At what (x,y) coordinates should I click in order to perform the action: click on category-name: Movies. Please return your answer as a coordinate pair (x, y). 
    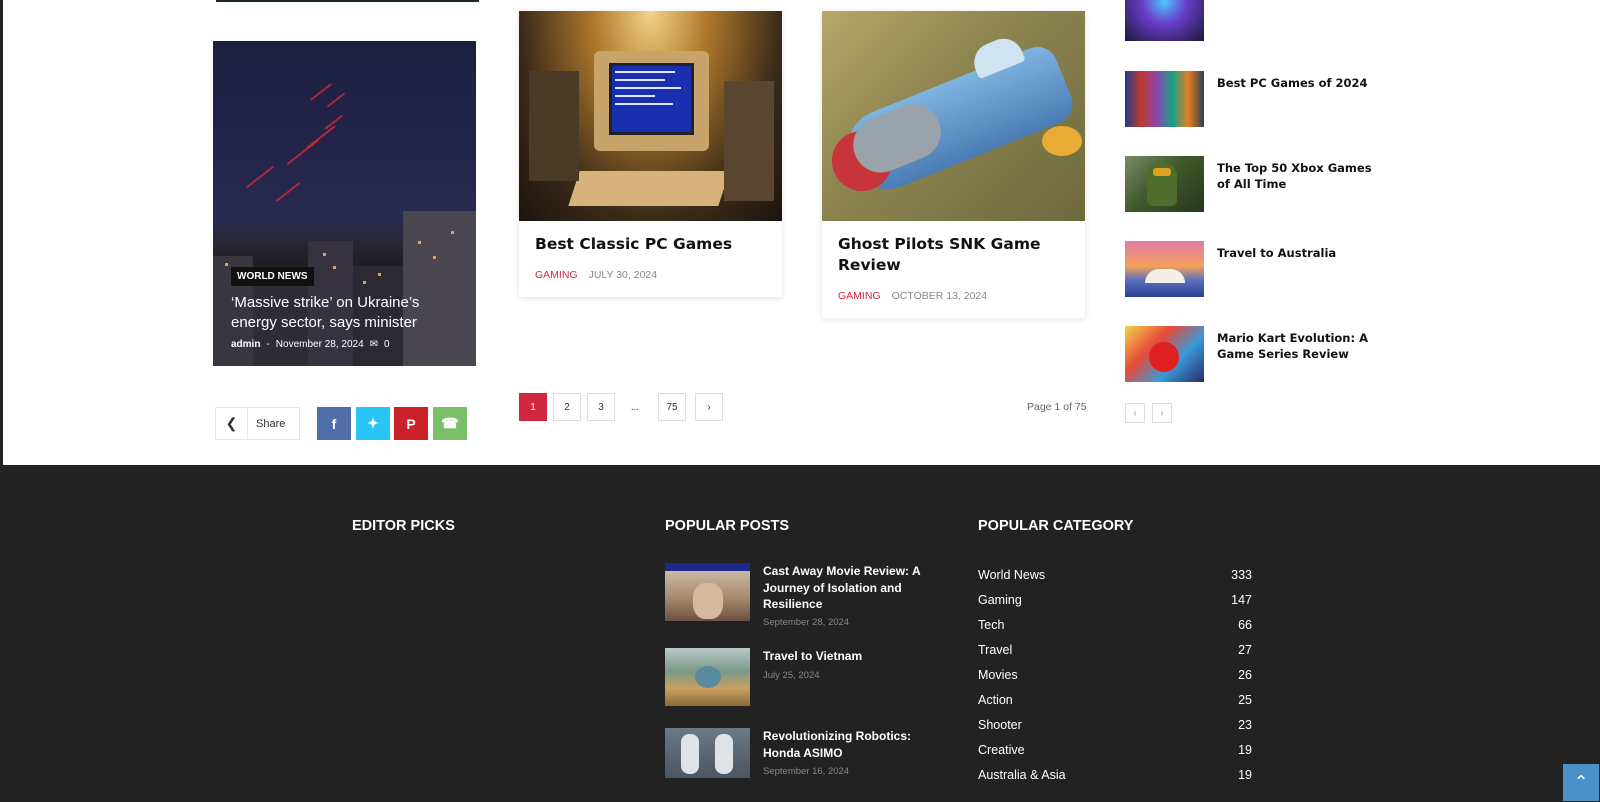
    Looking at the image, I should click on (998, 675).